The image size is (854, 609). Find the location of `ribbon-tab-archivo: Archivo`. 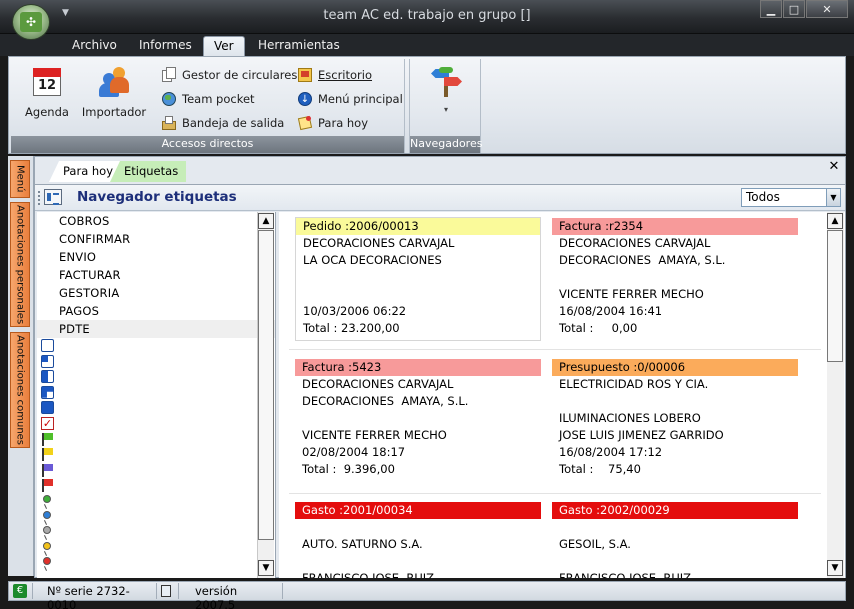

ribbon-tab-archivo: Archivo is located at coordinates (94, 46).